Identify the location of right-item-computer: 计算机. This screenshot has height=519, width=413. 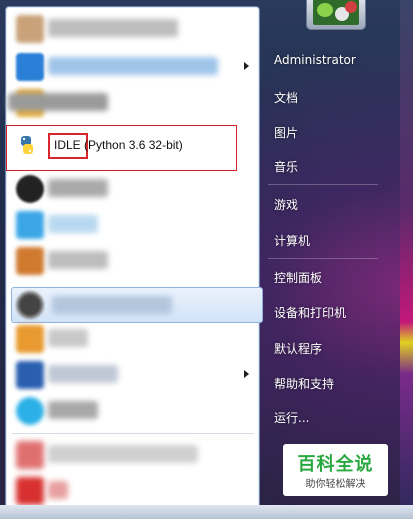
(292, 240).